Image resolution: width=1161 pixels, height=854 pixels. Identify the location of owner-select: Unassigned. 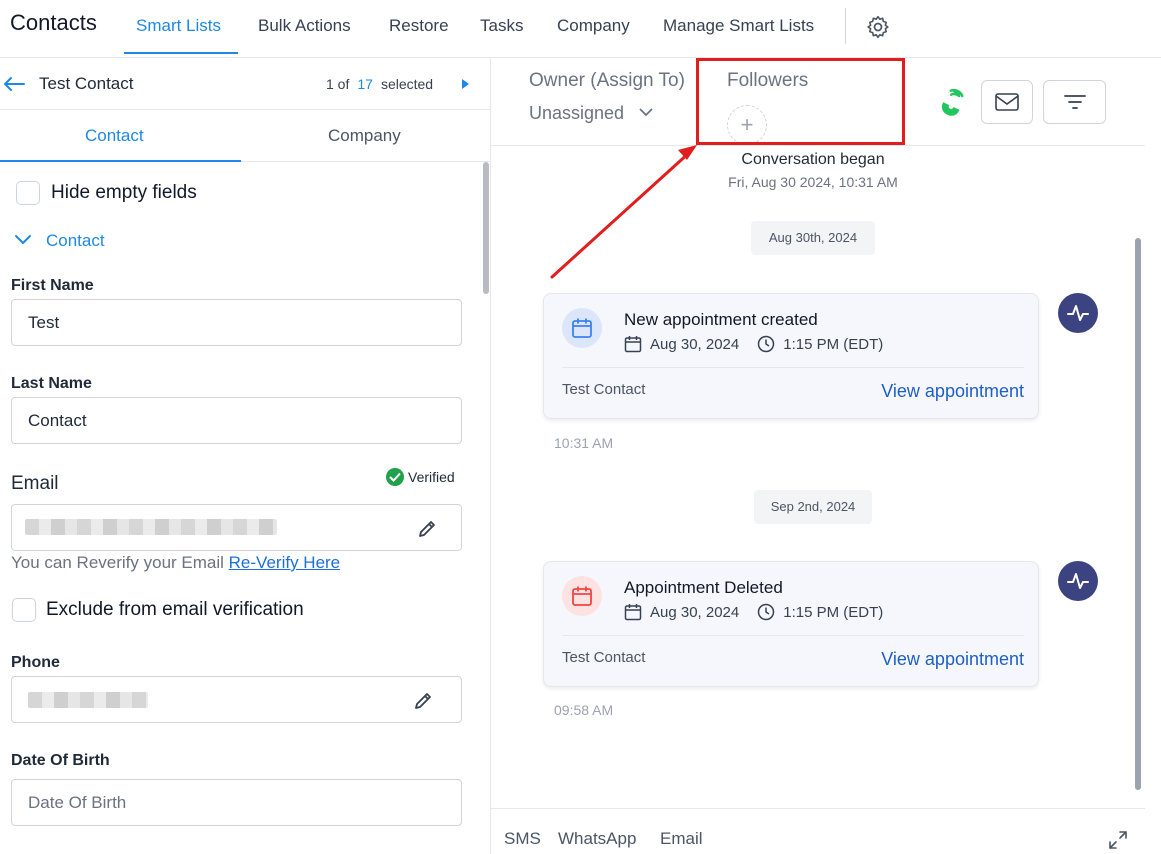
(576, 113).